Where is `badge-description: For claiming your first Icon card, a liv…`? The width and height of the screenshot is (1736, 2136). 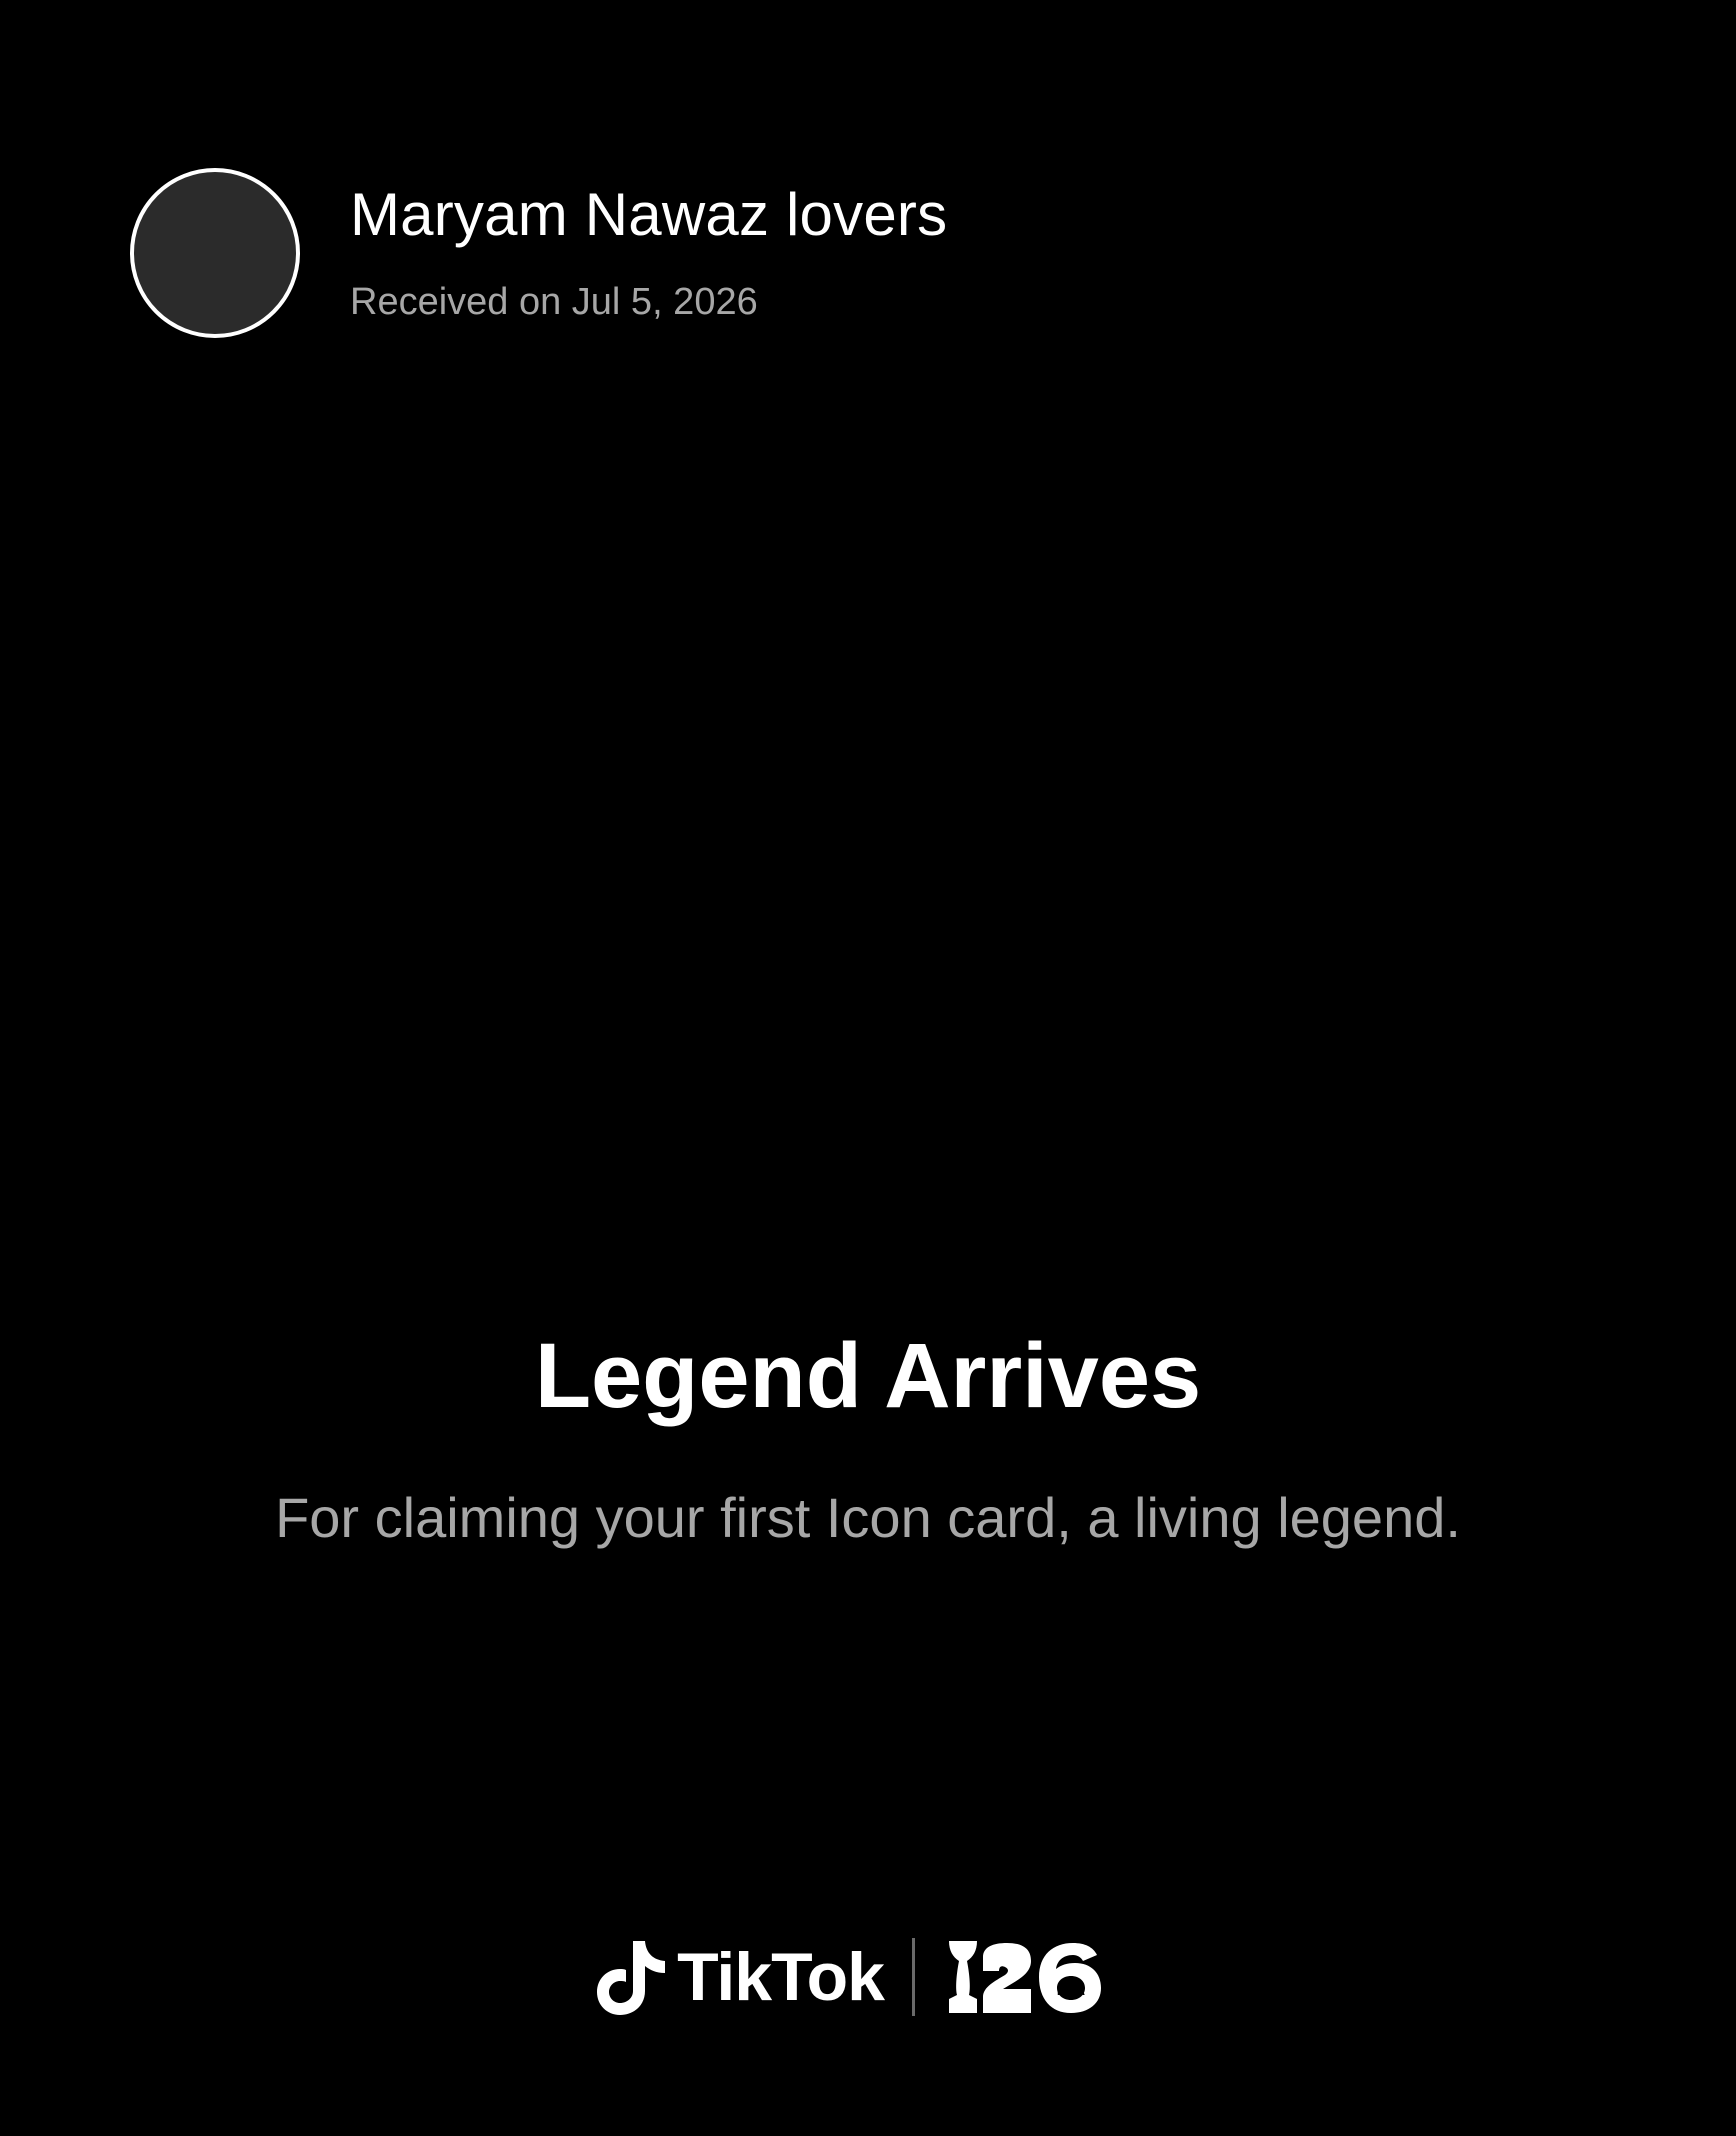 badge-description: For claiming your first Icon card, a liv… is located at coordinates (868, 1517).